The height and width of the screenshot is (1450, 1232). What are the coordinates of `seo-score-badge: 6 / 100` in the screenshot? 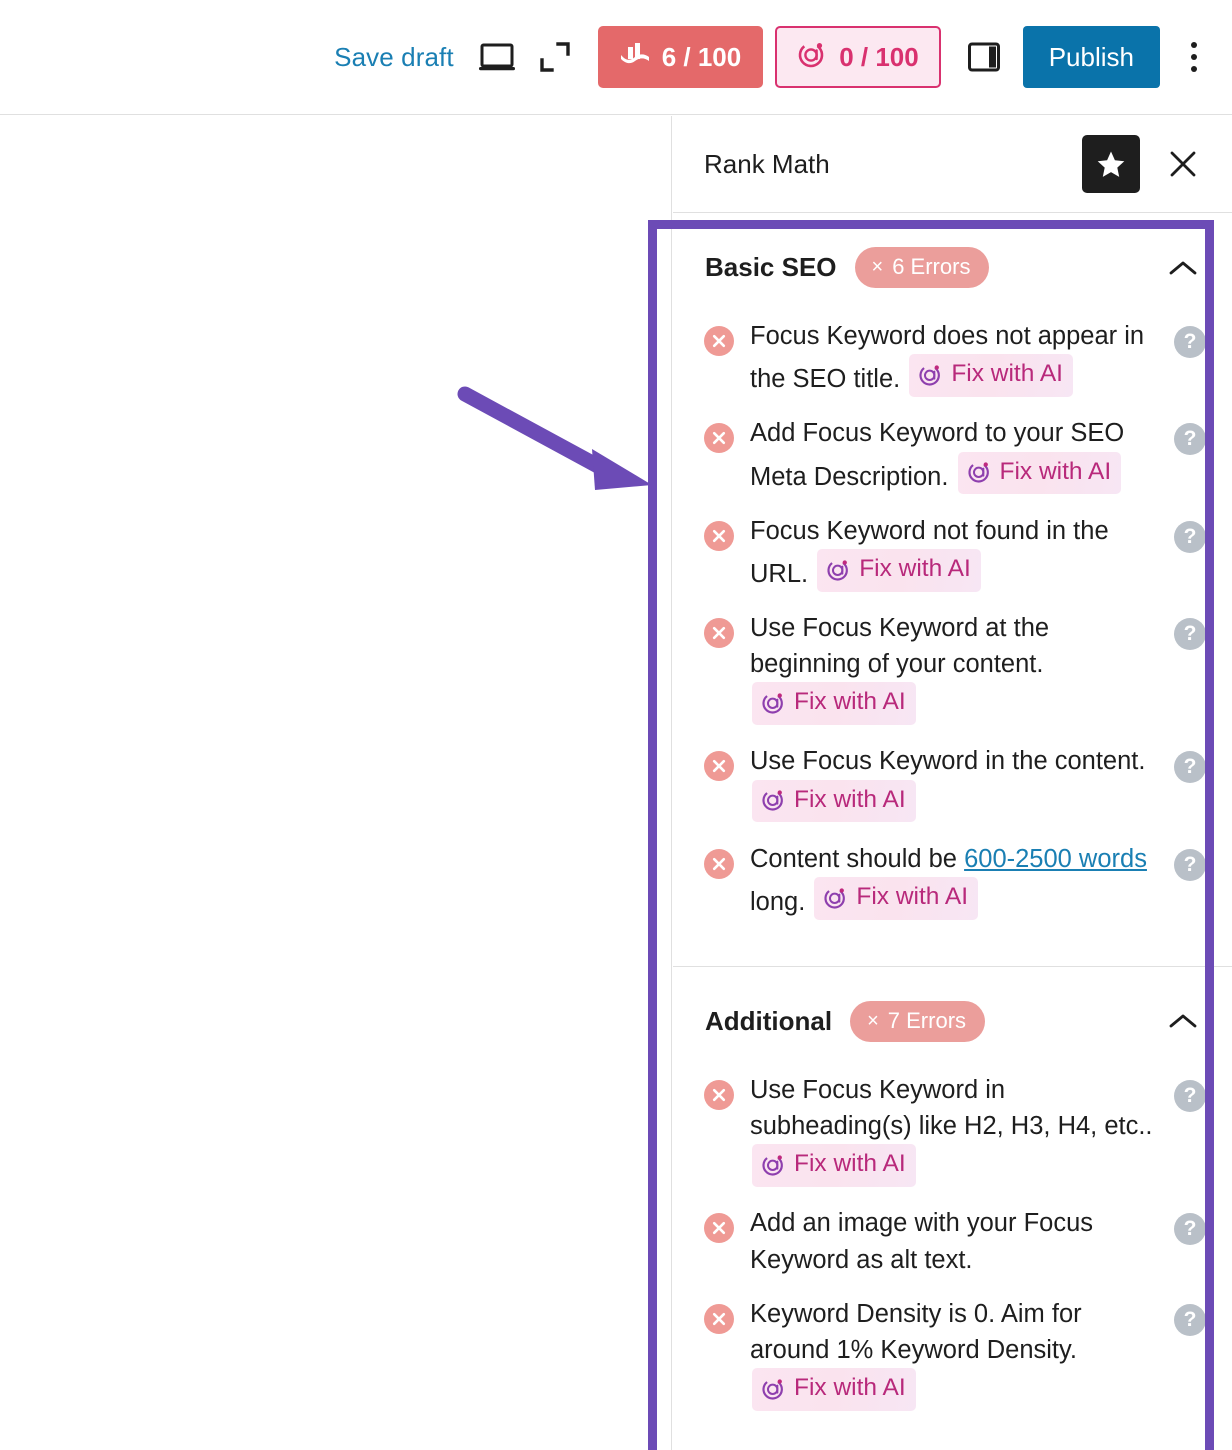 It's located at (680, 57).